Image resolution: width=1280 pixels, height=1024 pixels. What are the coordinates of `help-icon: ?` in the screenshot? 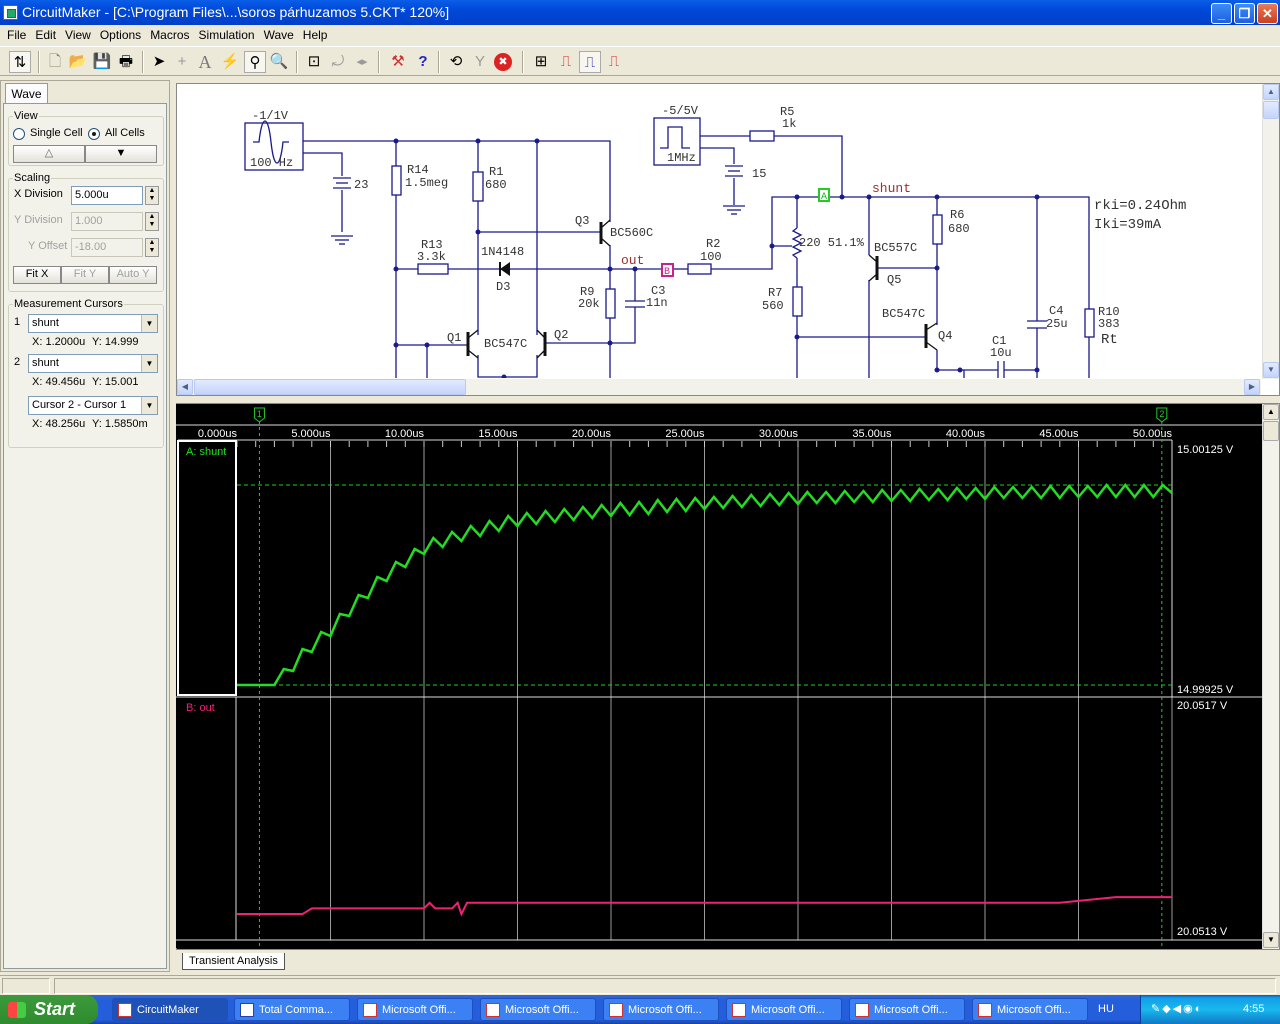 It's located at (423, 62).